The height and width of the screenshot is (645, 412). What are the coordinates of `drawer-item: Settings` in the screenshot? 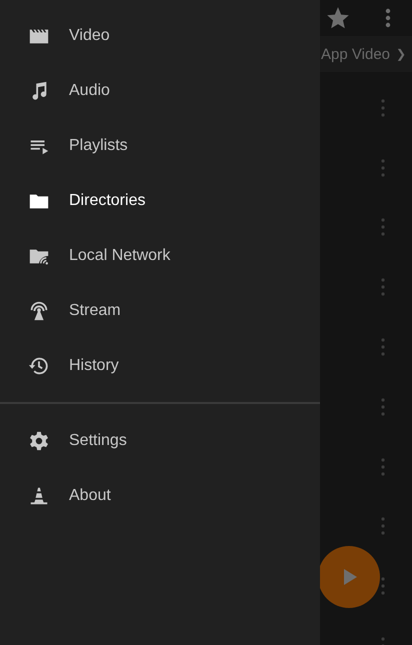 It's located at (160, 440).